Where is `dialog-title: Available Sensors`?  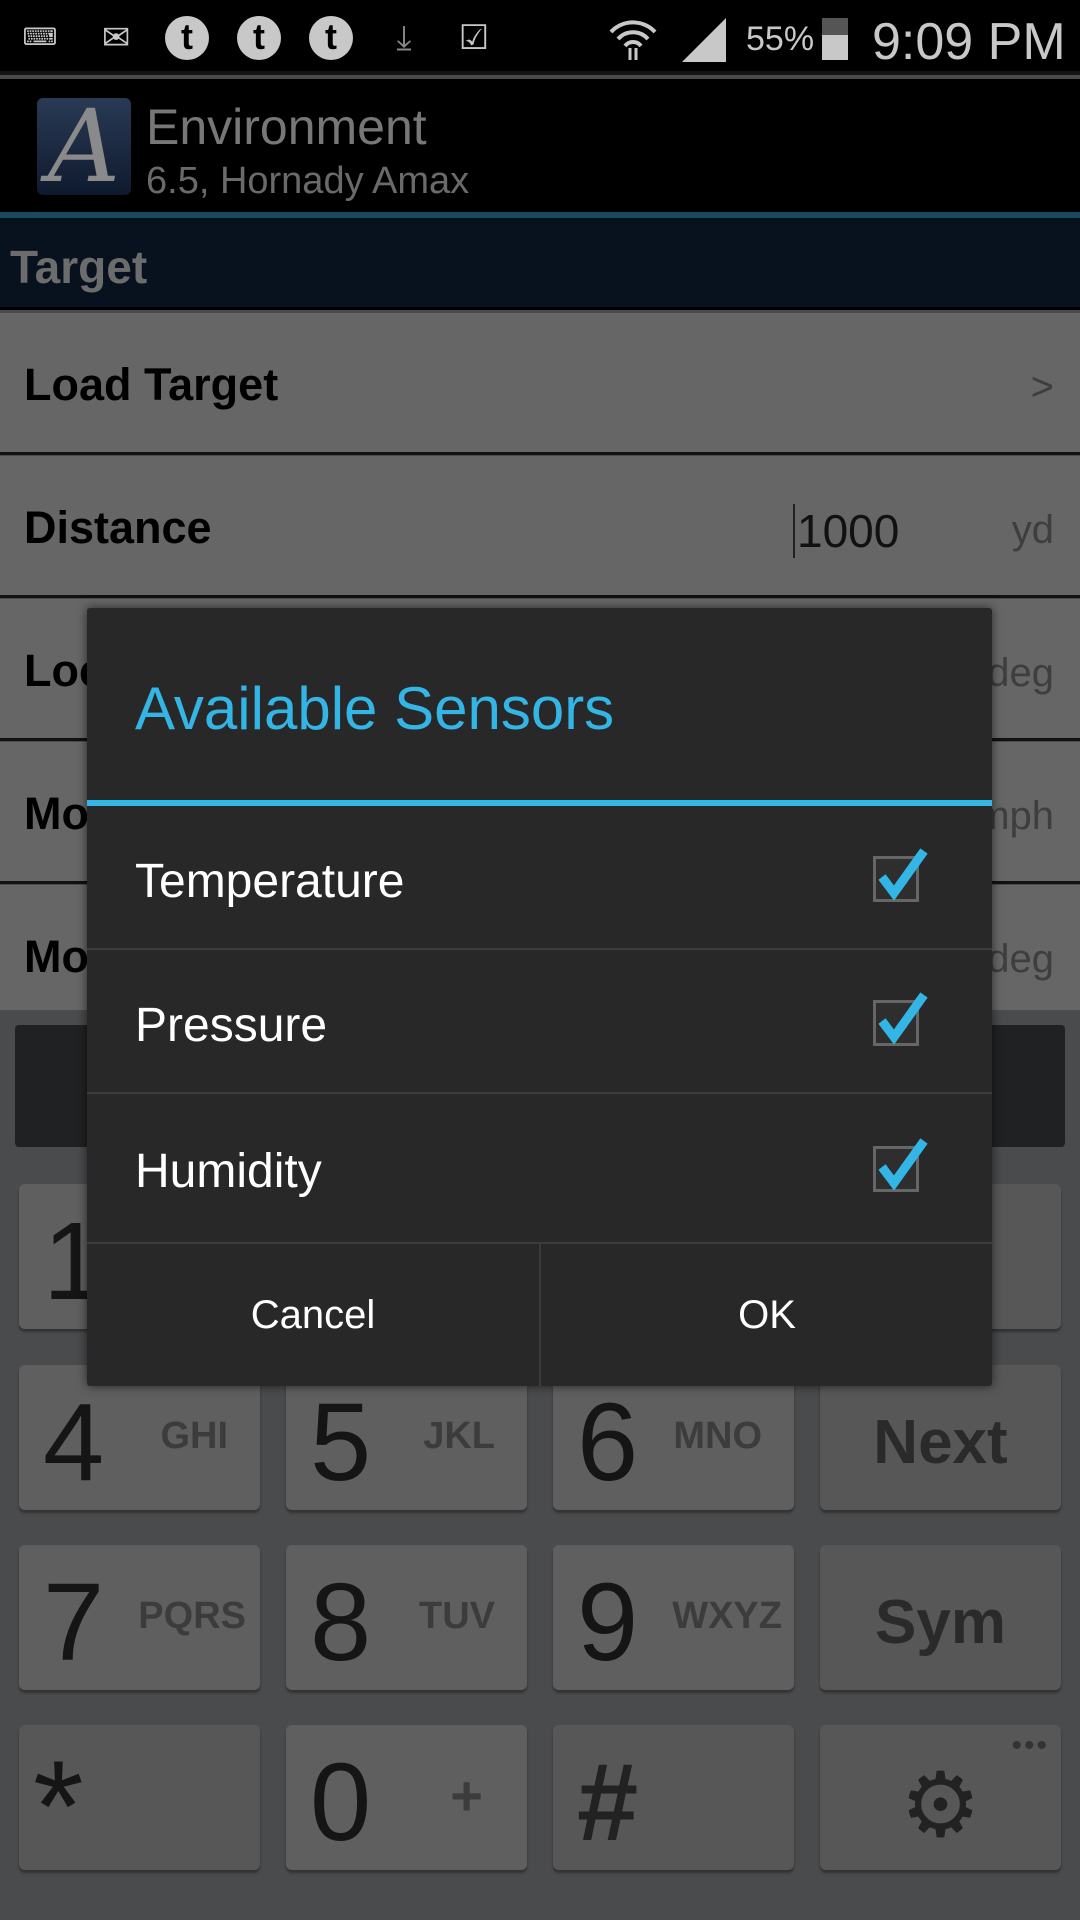
dialog-title: Available Sensors is located at coordinates (375, 708).